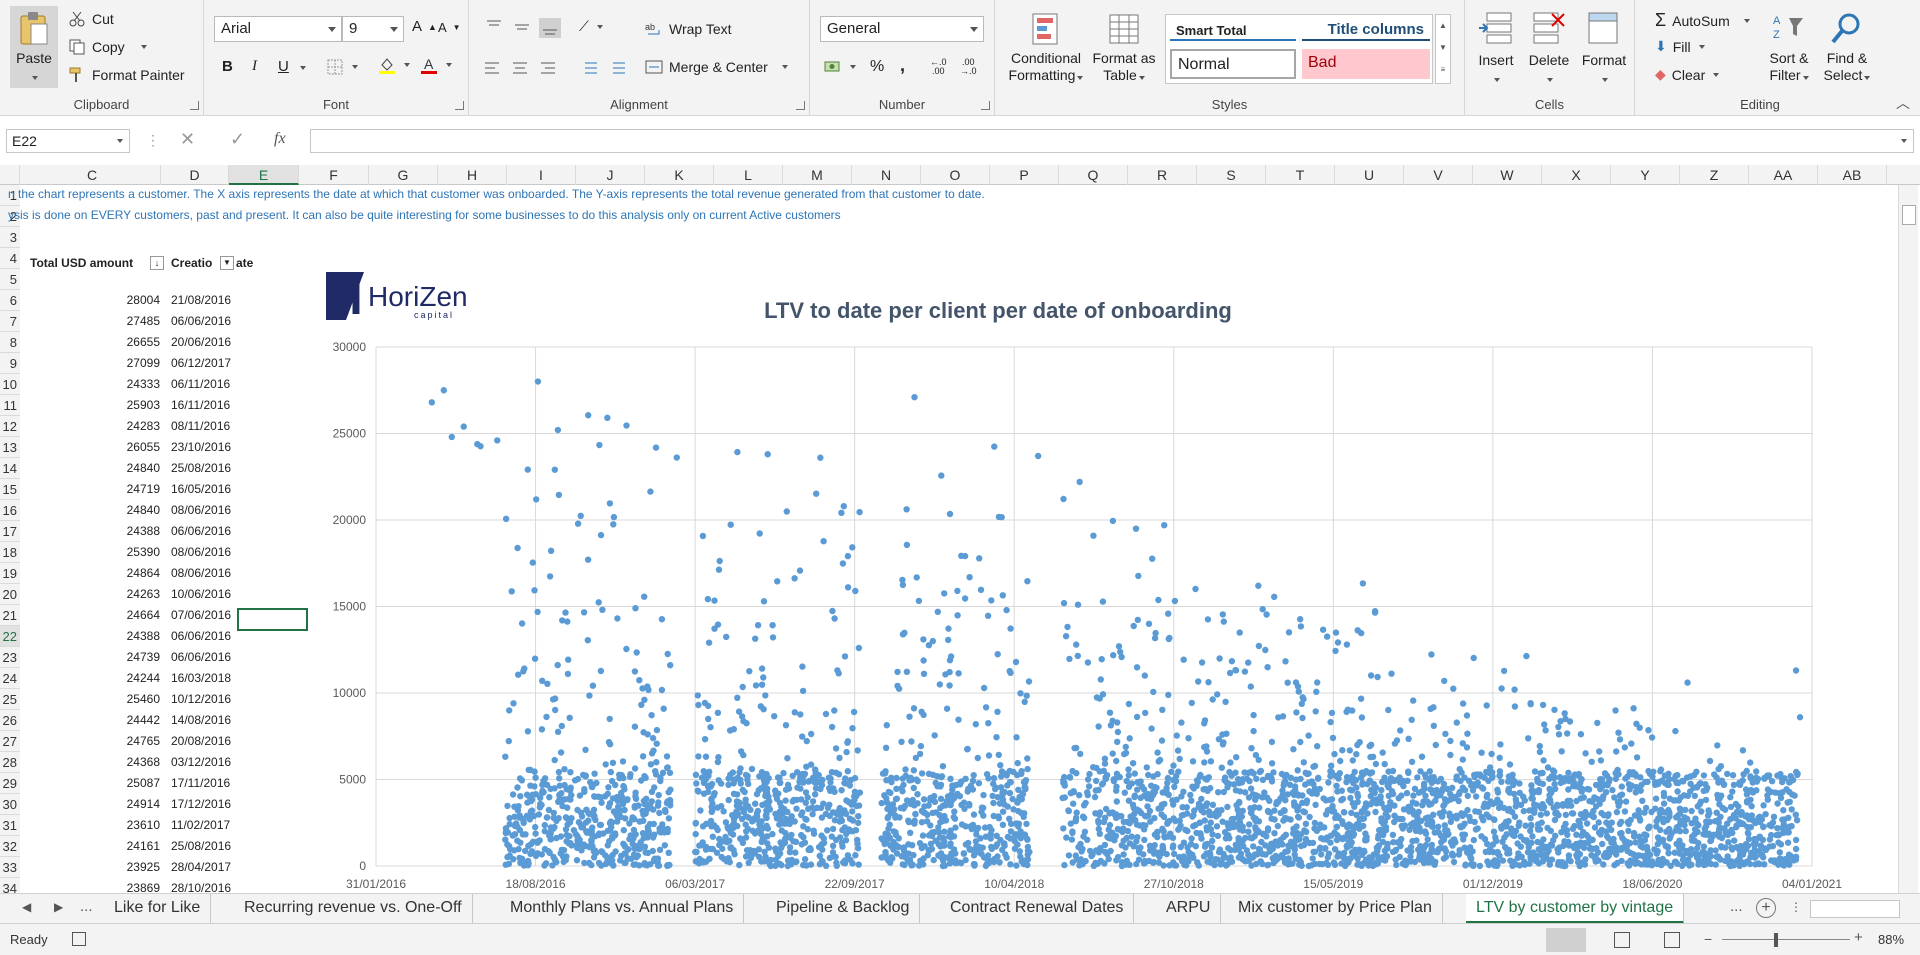 The width and height of the screenshot is (1920, 955). What do you see at coordinates (244, 263) in the screenshot?
I see `header-creation-date-tail: ate` at bounding box center [244, 263].